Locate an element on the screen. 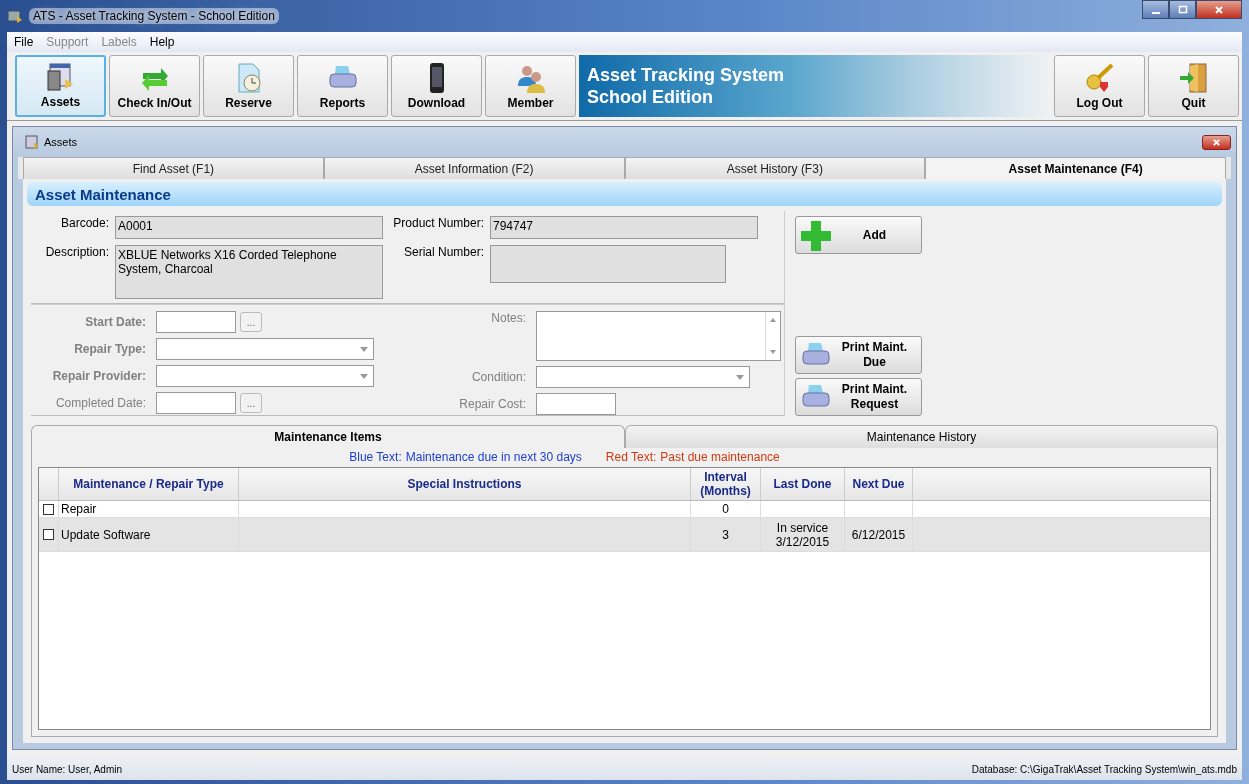 The height and width of the screenshot is (784, 1249). description-field: XBLUE Networks X16 Corded Telephone System, Charcoal is located at coordinates (249, 272).